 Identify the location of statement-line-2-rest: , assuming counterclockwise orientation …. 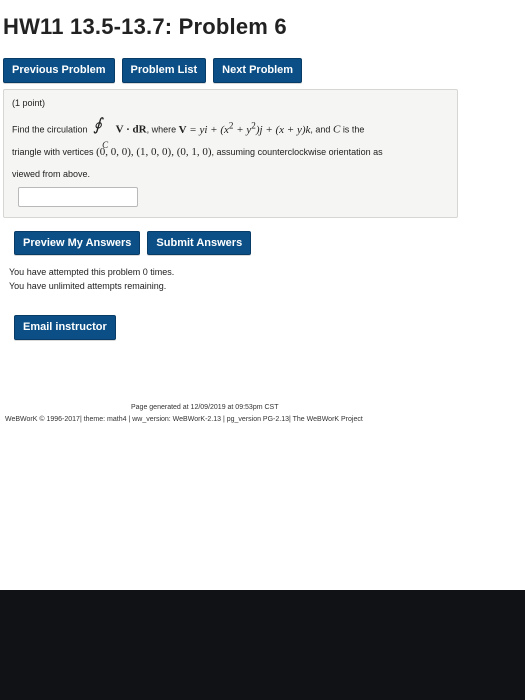
(297, 151).